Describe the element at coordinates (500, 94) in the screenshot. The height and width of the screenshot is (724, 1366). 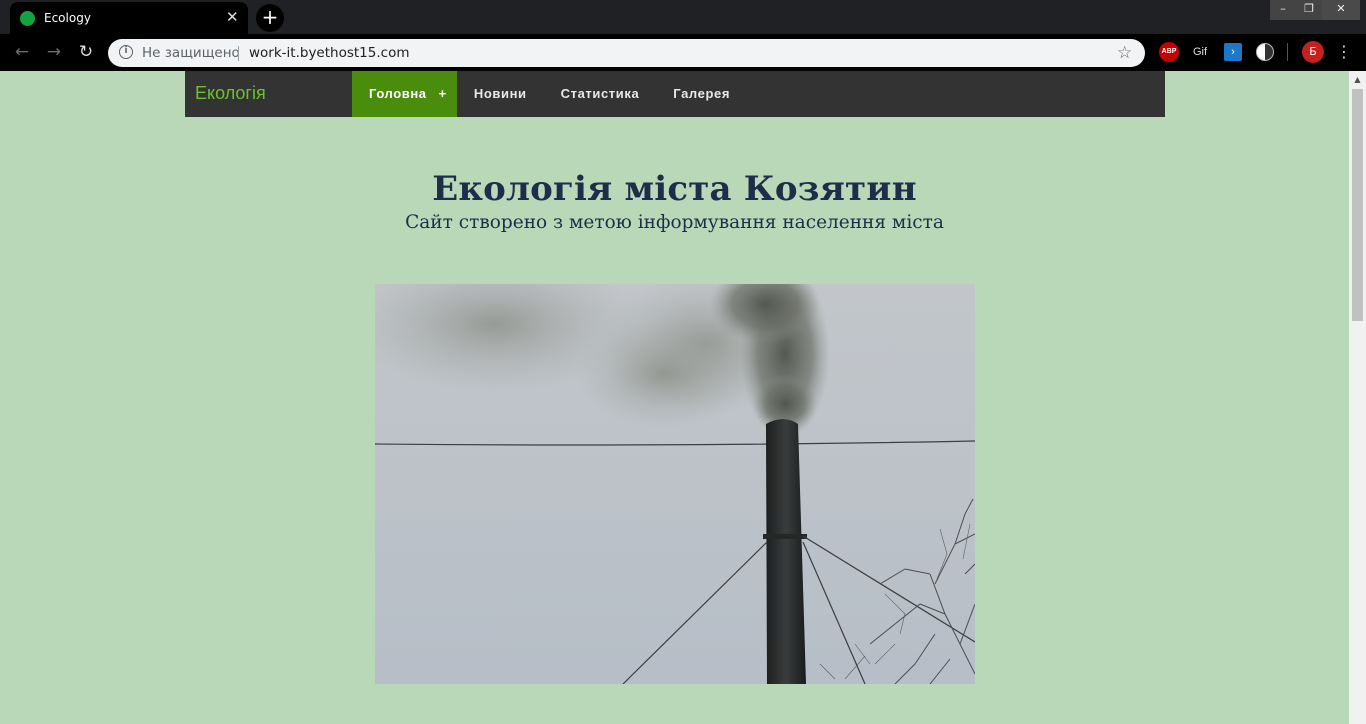
I see `menu-item-news: Новини` at that location.